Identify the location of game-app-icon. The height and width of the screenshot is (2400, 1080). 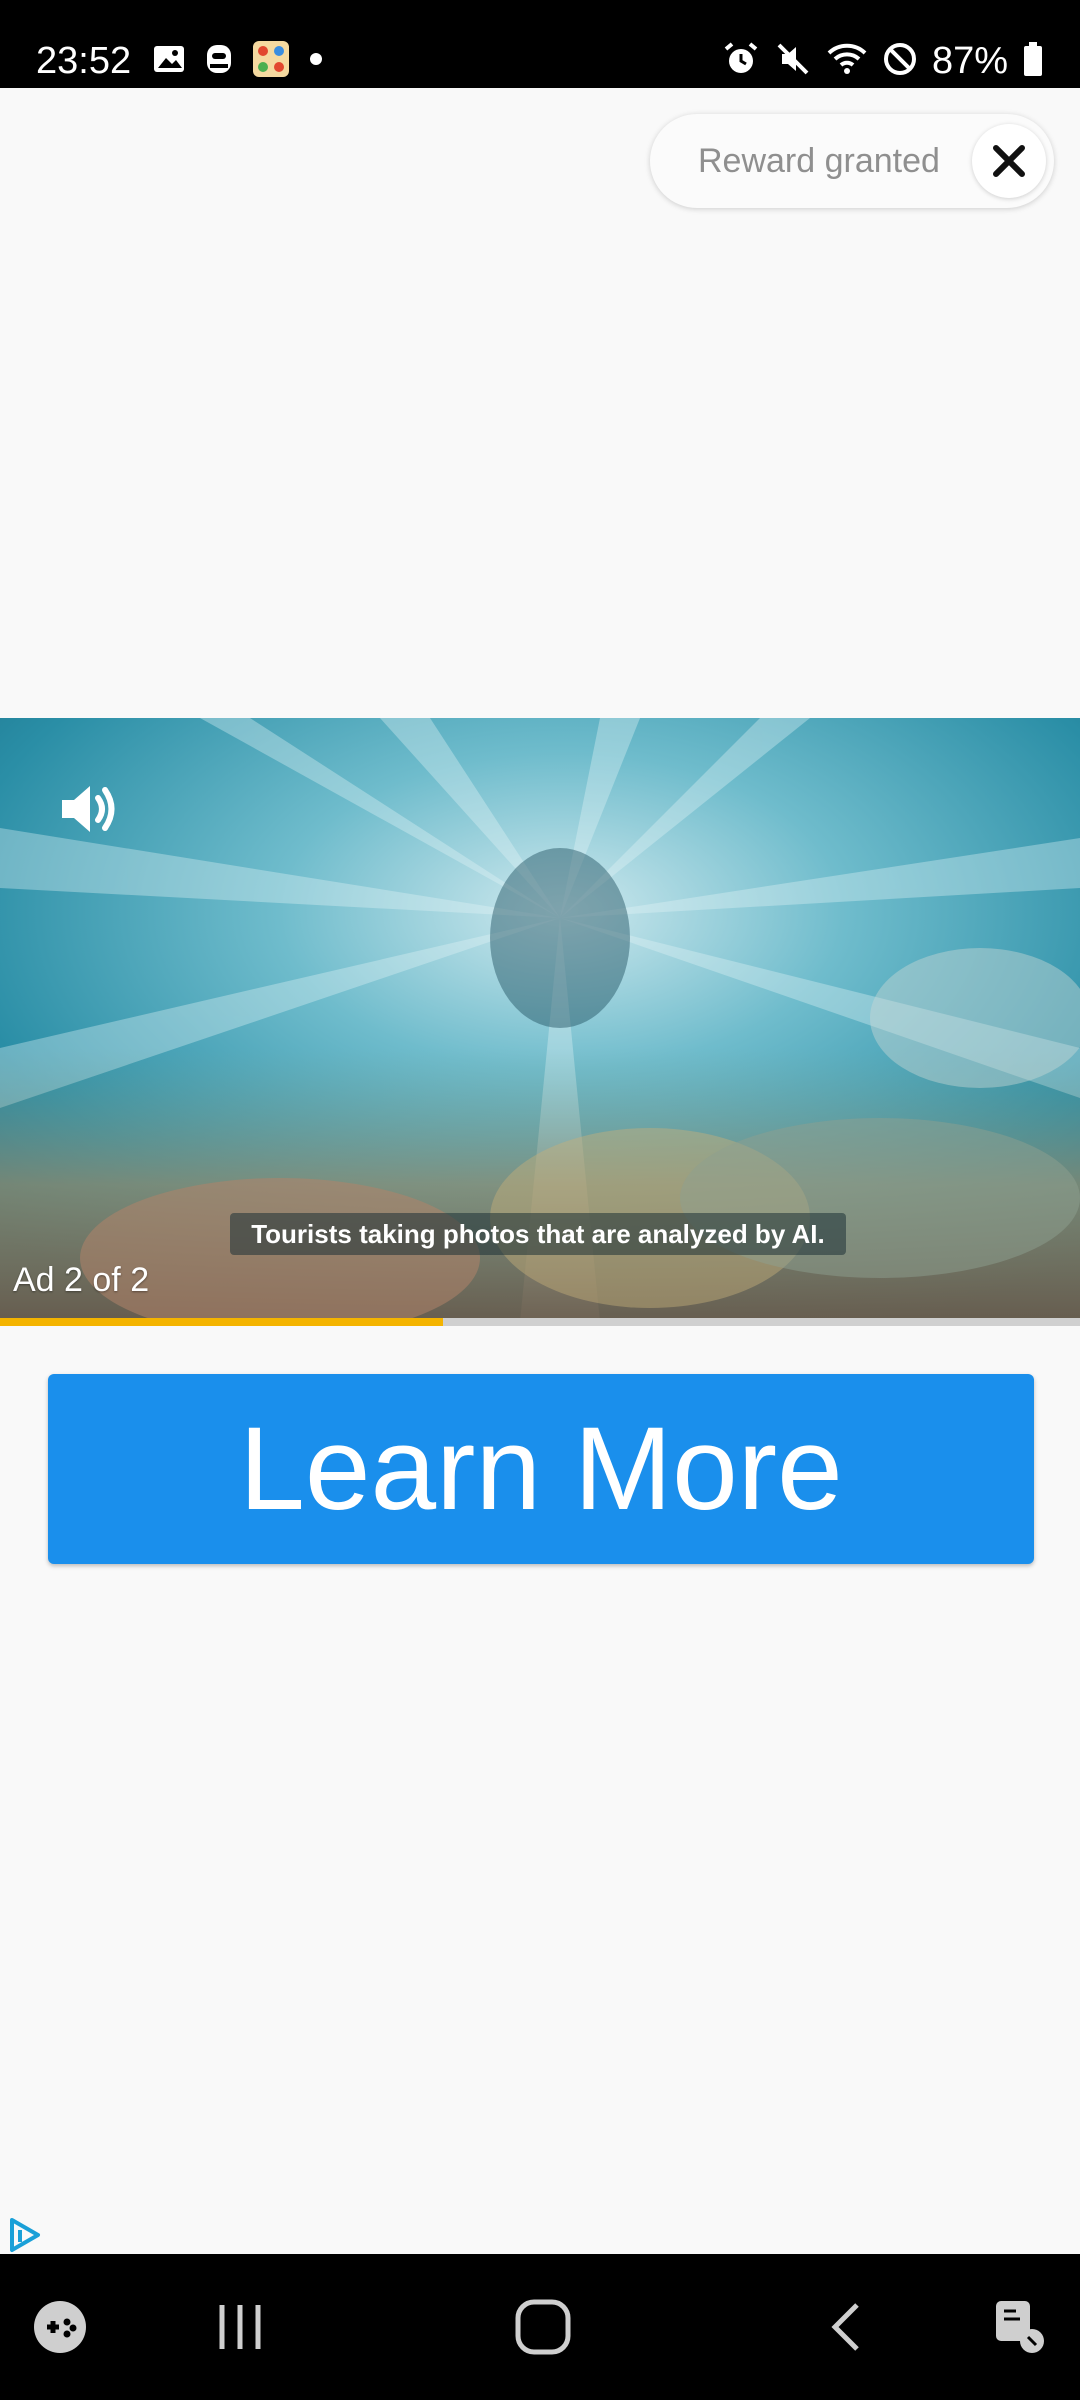
(271, 61).